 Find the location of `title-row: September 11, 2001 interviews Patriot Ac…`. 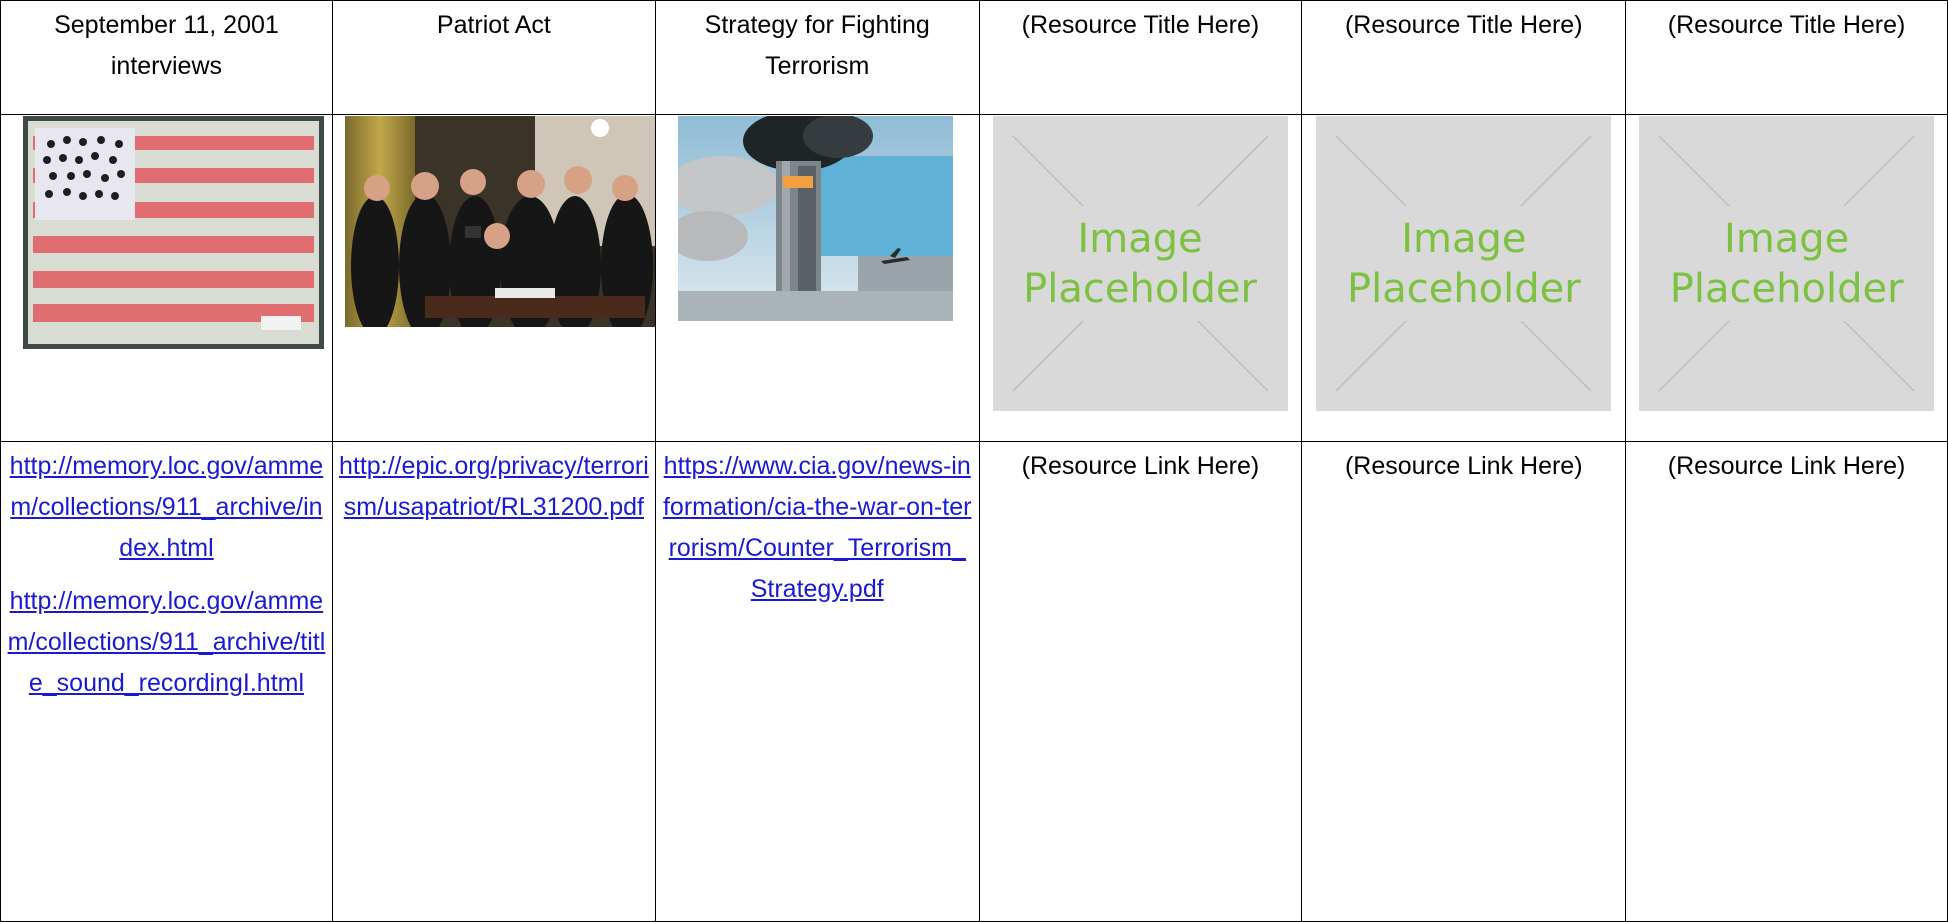

title-row: September 11, 2001 interviews Patriot Ac… is located at coordinates (974, 57).